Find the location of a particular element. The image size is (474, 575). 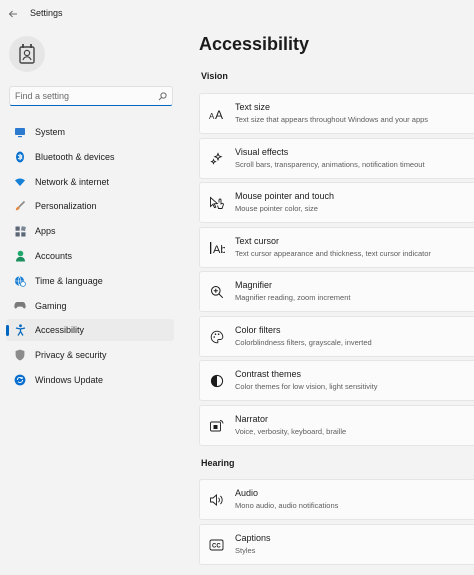

title-bar: Settings is located at coordinates (237, 14).